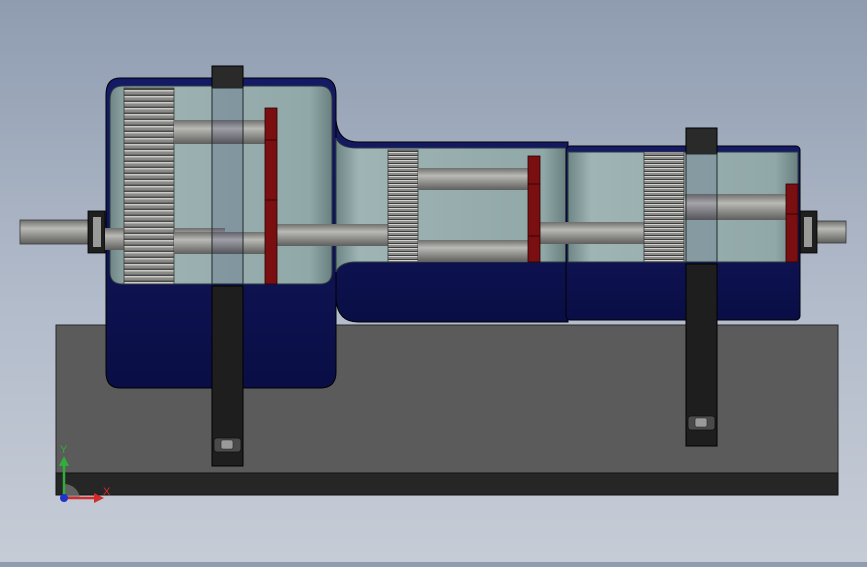 Image resolution: width=867 pixels, height=567 pixels. Describe the element at coordinates (701, 287) in the screenshot. I see `mounting-bracket-right` at that location.